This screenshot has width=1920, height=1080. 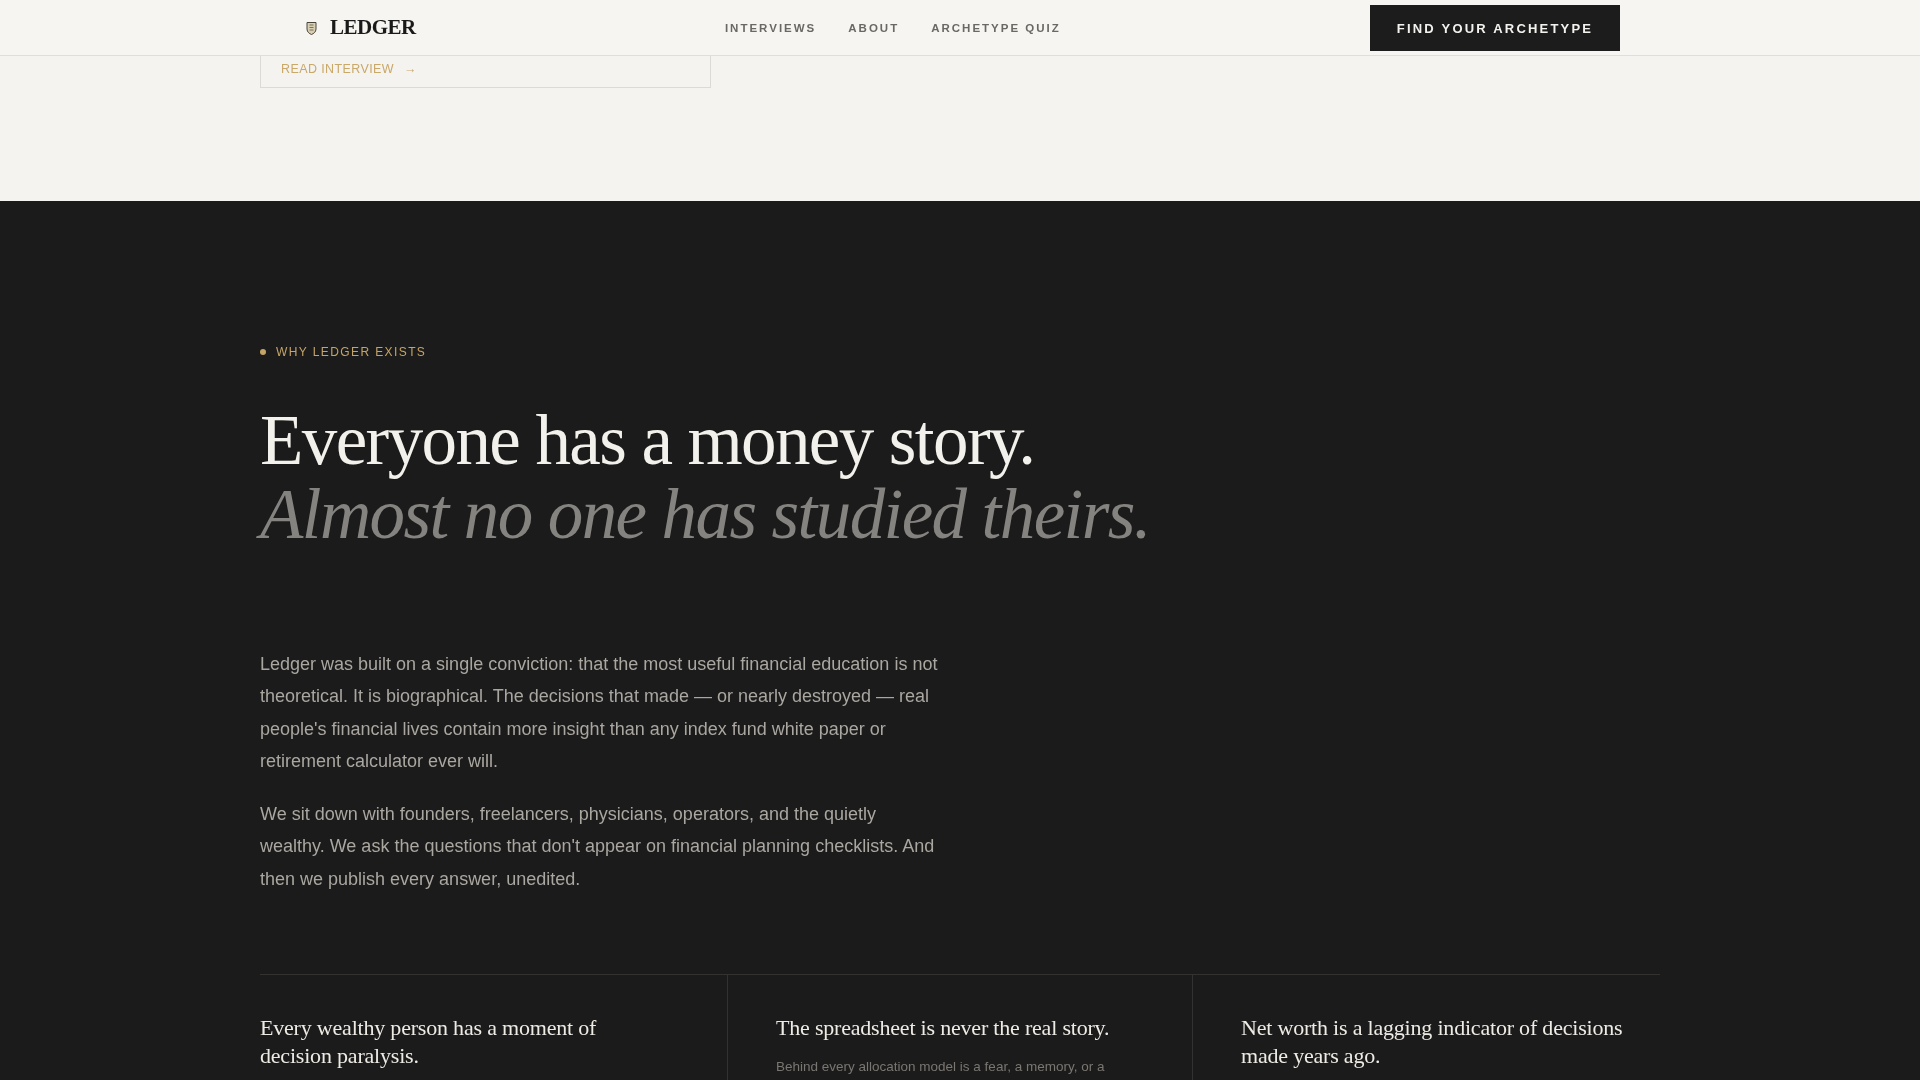 I want to click on nav-link: ARCHETYPE QUIZ, so click(x=996, y=27).